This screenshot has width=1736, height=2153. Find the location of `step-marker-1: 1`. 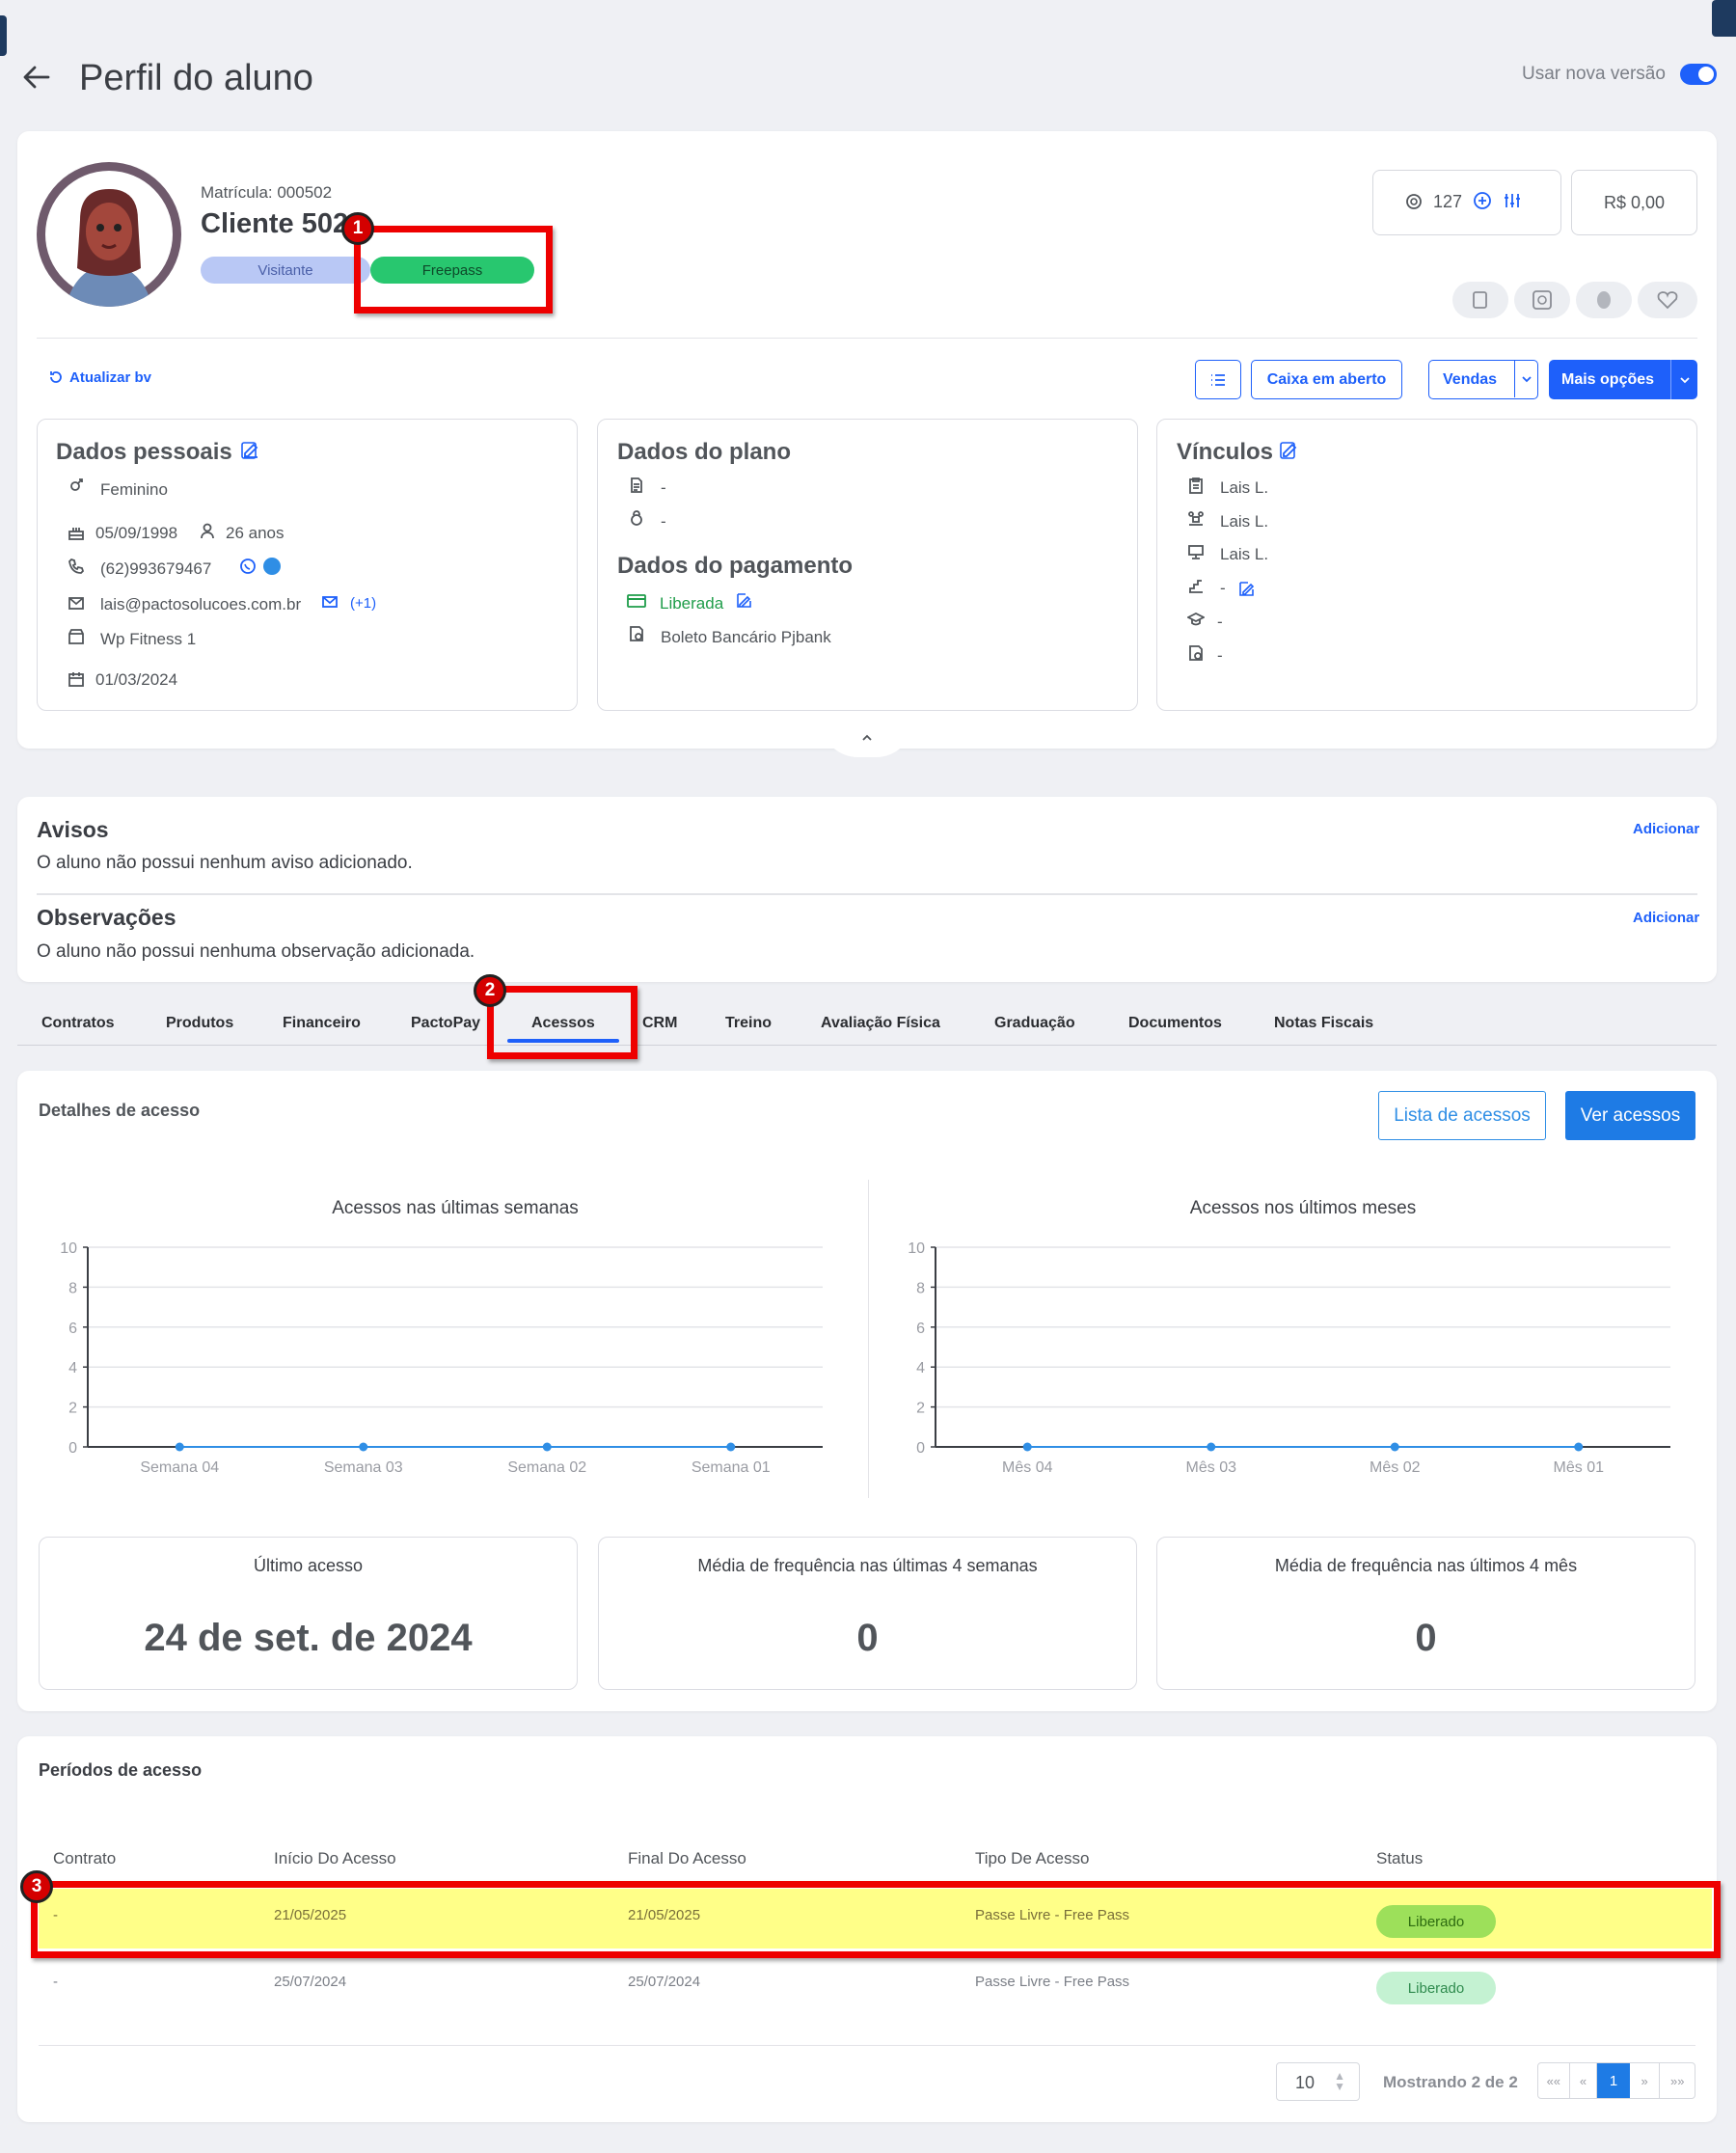

step-marker-1: 1 is located at coordinates (357, 228).